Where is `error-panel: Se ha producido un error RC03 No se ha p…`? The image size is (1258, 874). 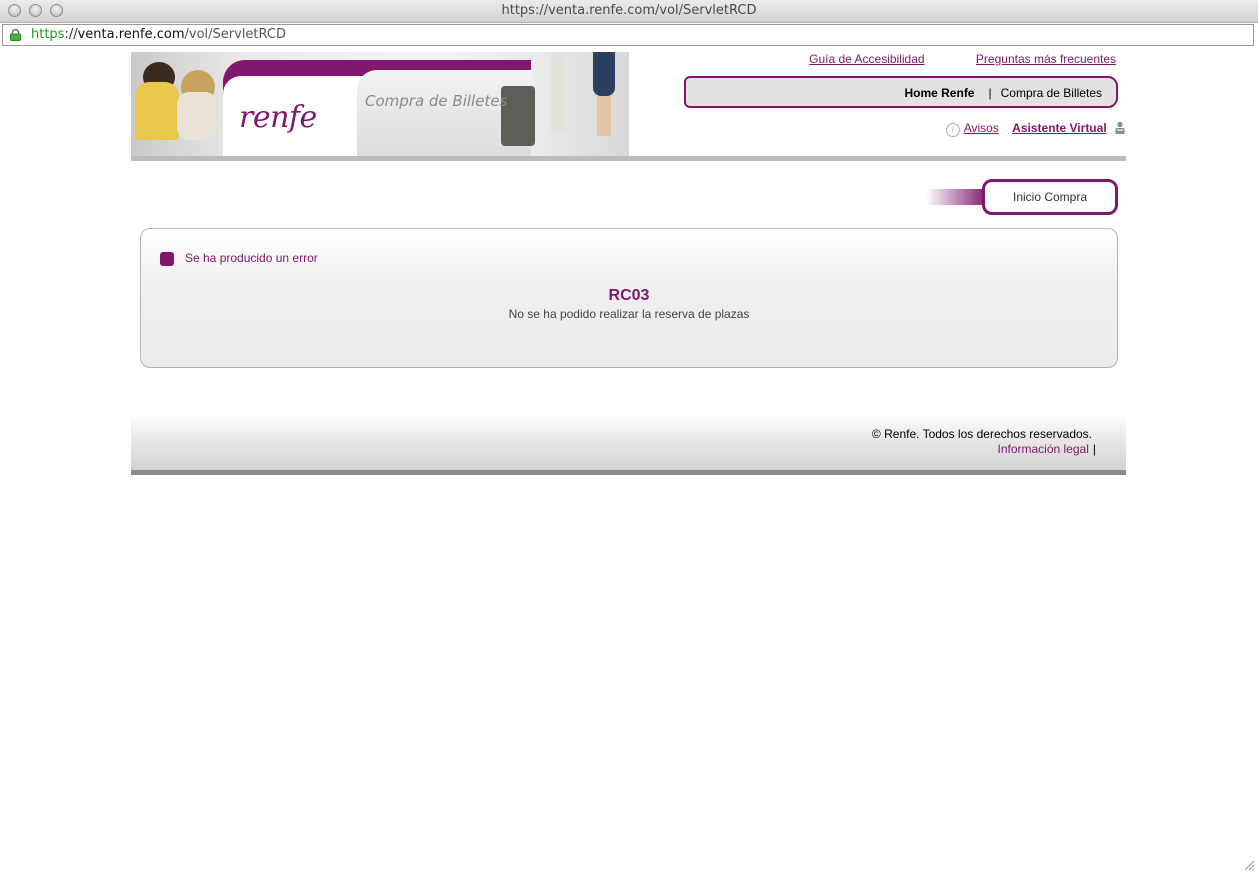 error-panel: Se ha producido un error RC03 No se ha p… is located at coordinates (629, 298).